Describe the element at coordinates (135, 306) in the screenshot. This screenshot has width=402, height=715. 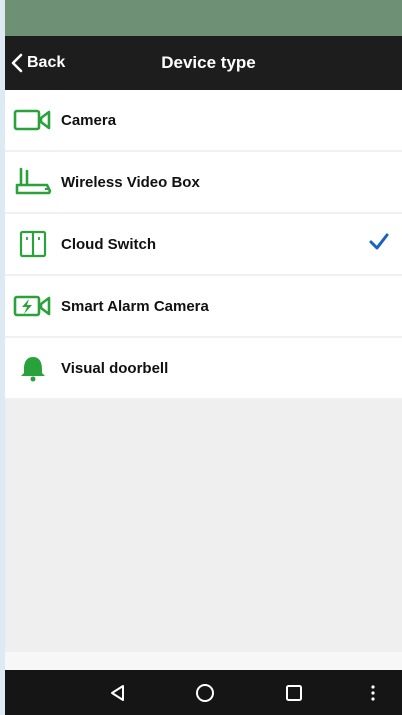
I see `device-label: Smart Alarm Camera` at that location.